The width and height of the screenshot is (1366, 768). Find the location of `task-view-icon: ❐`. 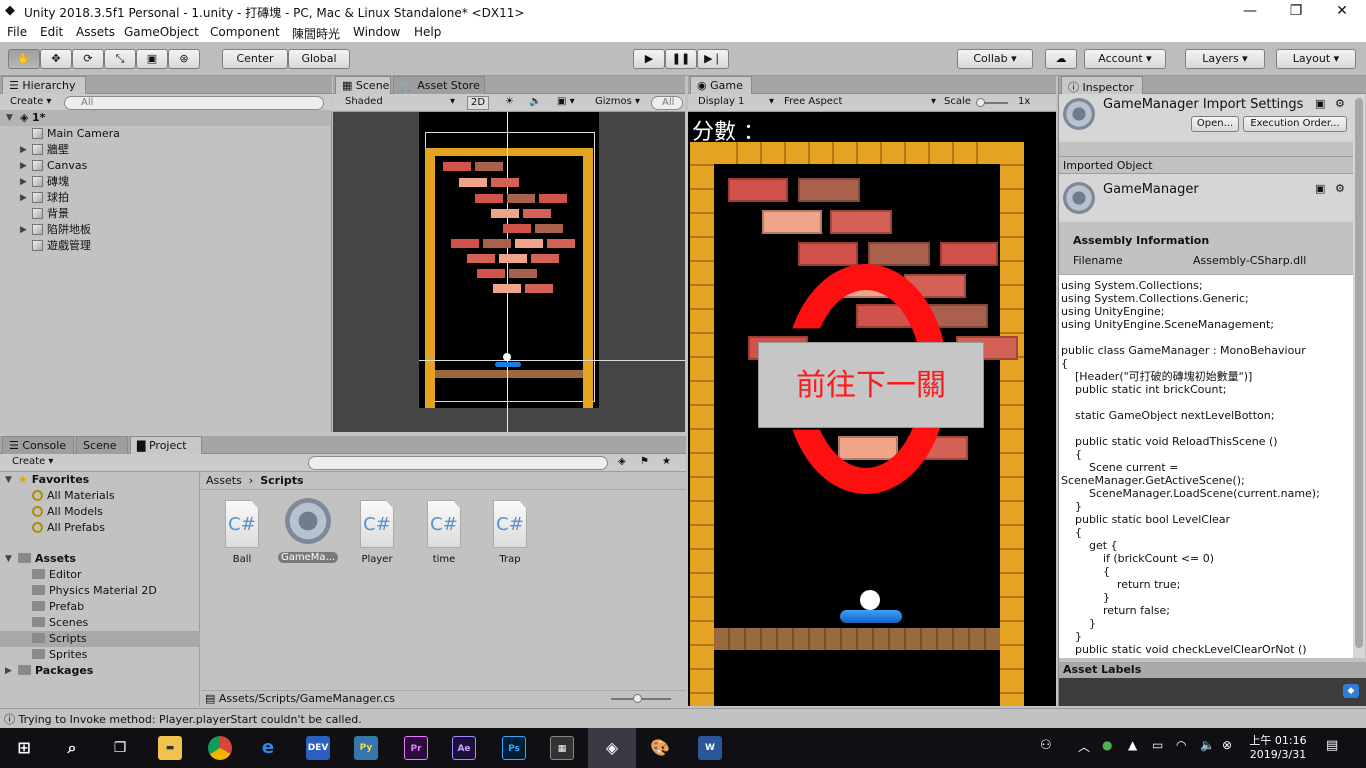

task-view-icon: ❐ is located at coordinates (120, 748).